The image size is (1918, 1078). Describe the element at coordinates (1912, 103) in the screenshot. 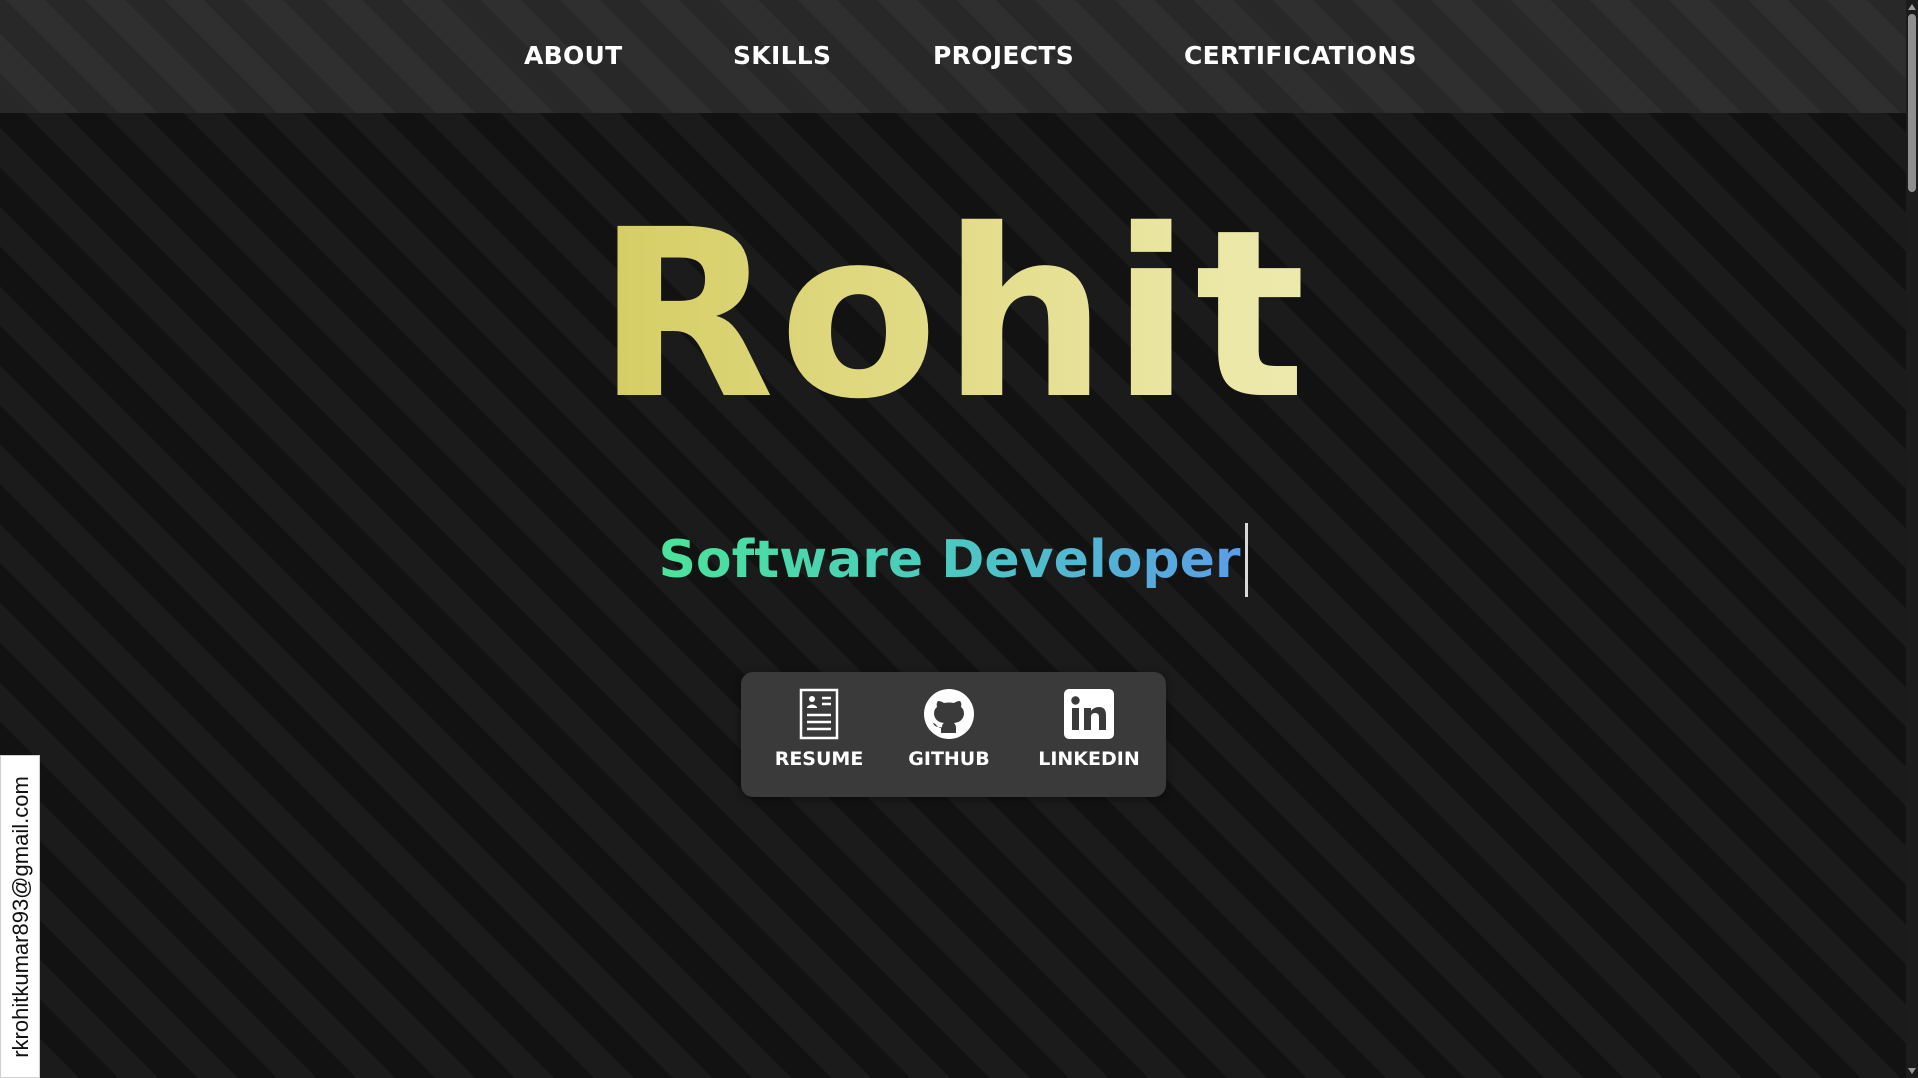

I see `scroll-thumb` at that location.